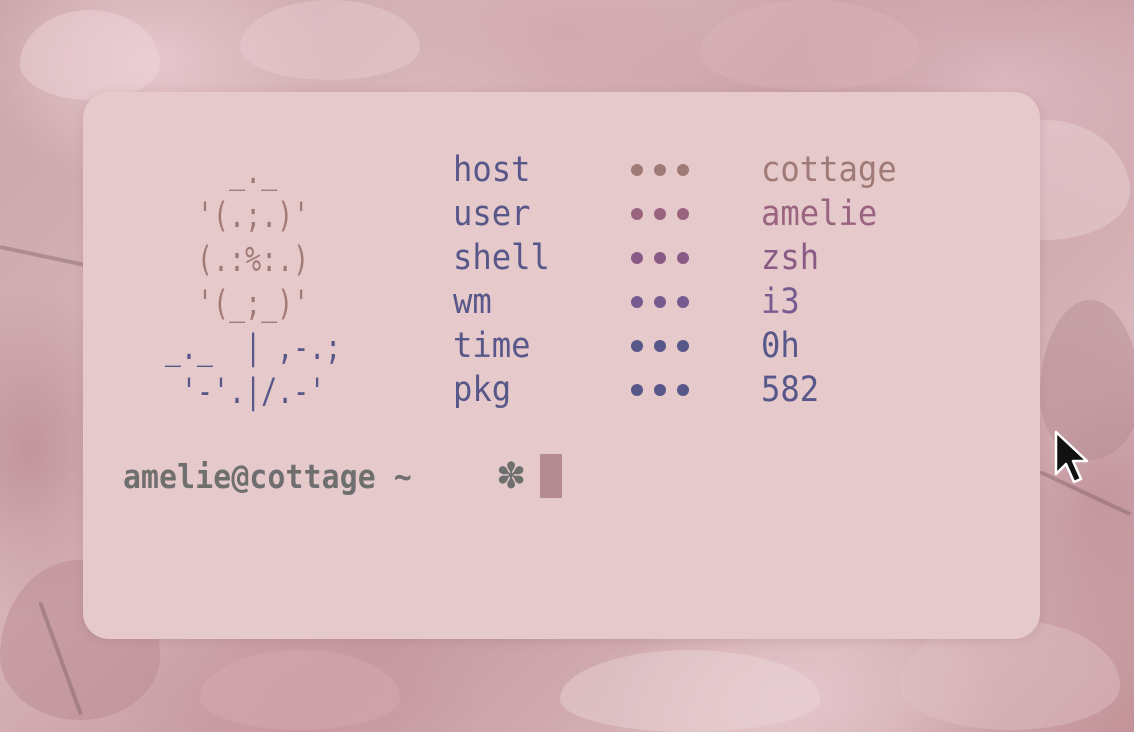 The height and width of the screenshot is (732, 1134). Describe the element at coordinates (492, 170) in the screenshot. I see `info-key: host` at that location.